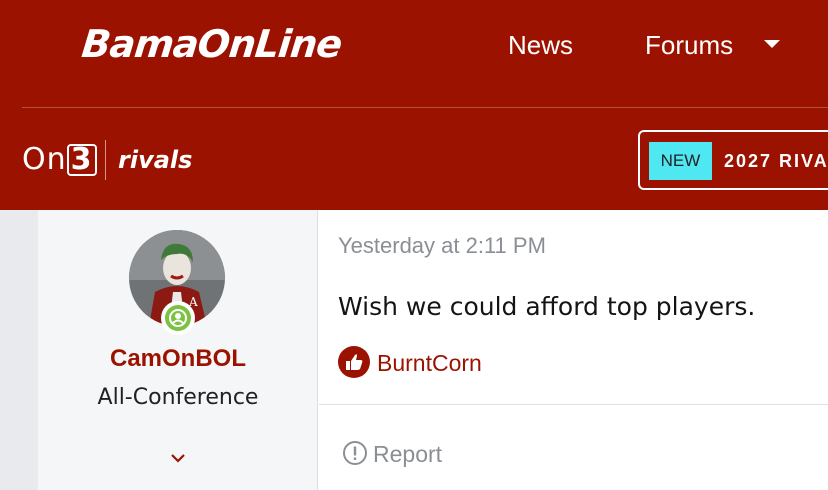  What do you see at coordinates (689, 45) in the screenshot?
I see `nav-forums-link: Forums` at bounding box center [689, 45].